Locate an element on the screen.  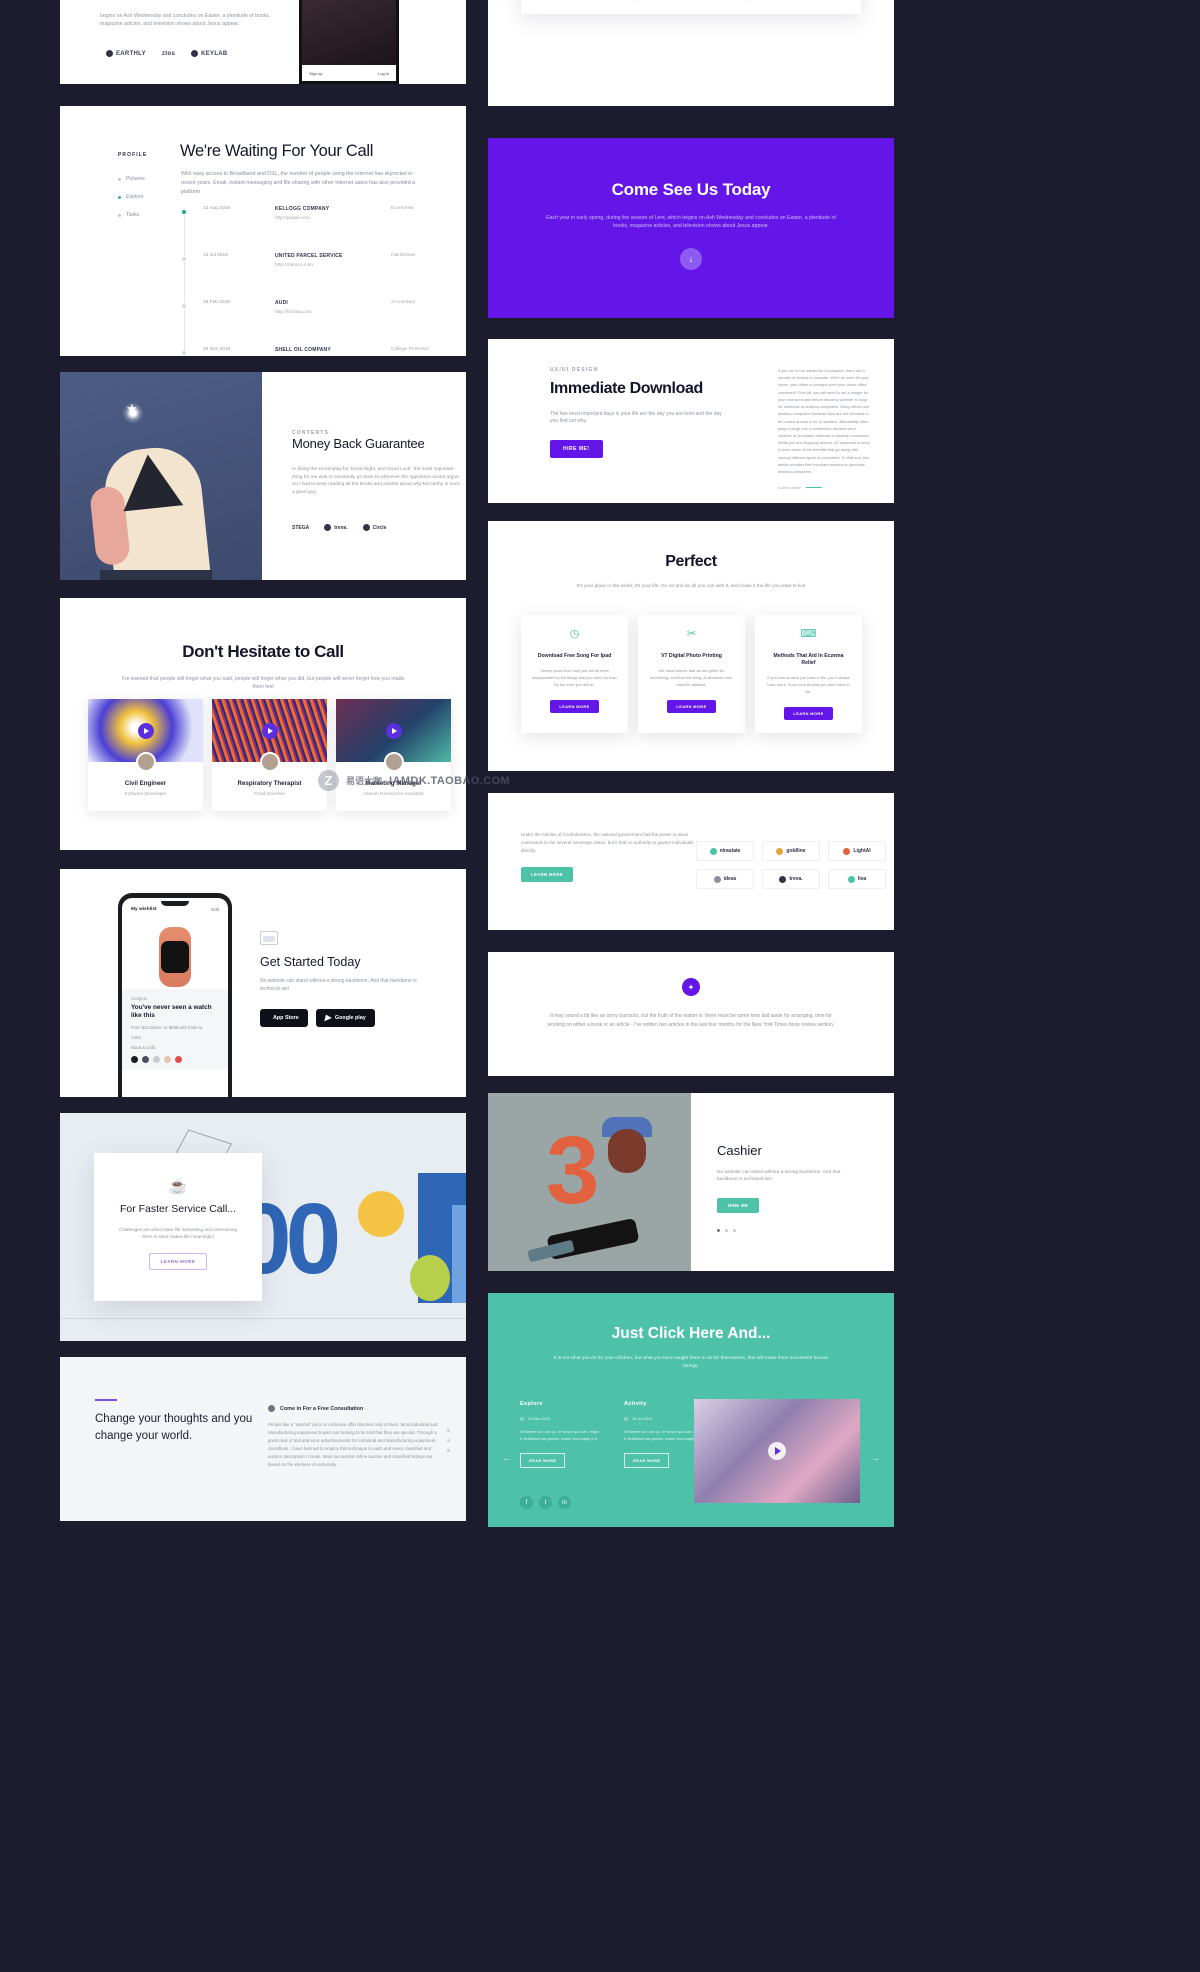
timeline-company: KELLOGG COMPANY http://purple.com is located at coordinates (302, 213).